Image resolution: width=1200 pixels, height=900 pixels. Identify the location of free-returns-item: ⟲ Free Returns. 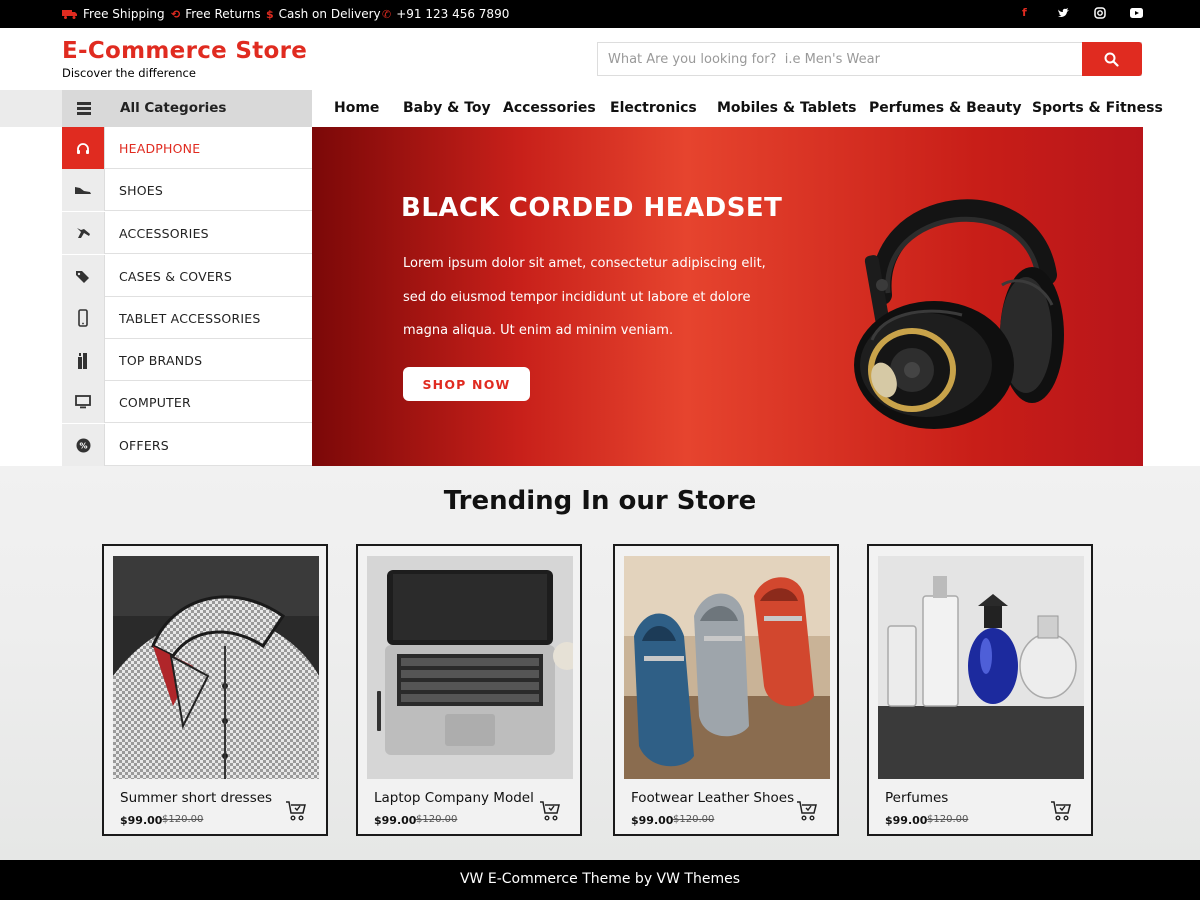
(216, 14).